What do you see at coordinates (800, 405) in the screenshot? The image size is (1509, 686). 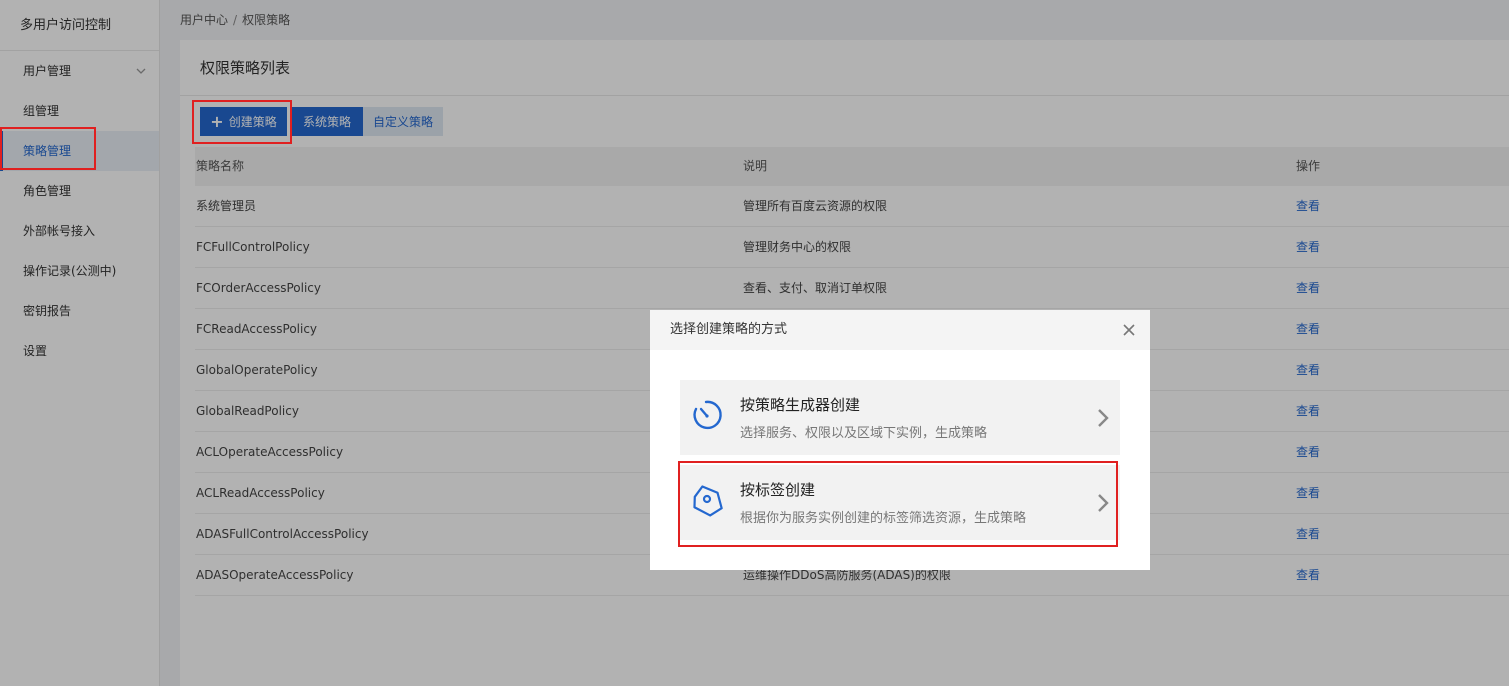 I see `option-title: 按策略生成器创建` at bounding box center [800, 405].